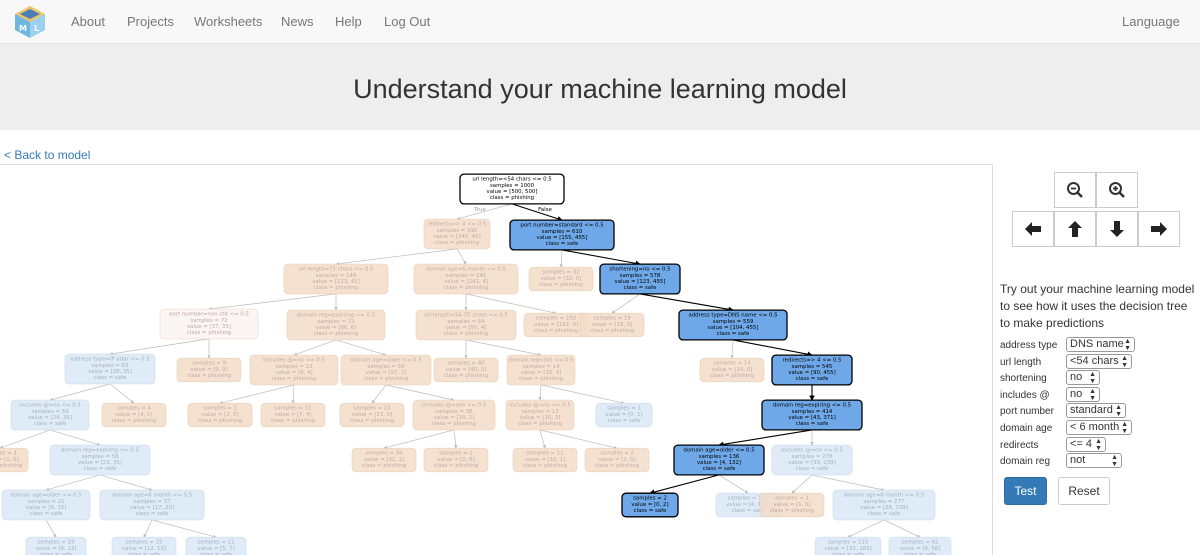  What do you see at coordinates (297, 21) in the screenshot?
I see `nav-news: News` at bounding box center [297, 21].